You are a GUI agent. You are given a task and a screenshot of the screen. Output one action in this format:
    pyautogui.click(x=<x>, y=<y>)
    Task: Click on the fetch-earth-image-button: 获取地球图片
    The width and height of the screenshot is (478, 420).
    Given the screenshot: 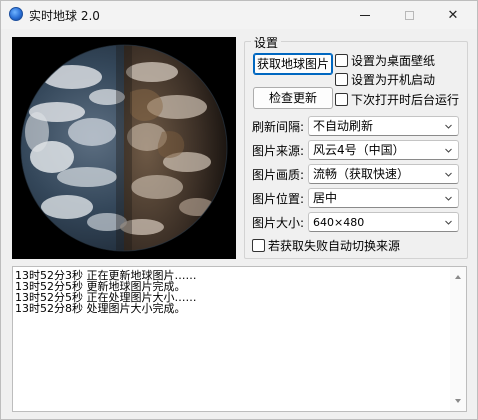 What is the action you would take?
    pyautogui.click(x=293, y=64)
    